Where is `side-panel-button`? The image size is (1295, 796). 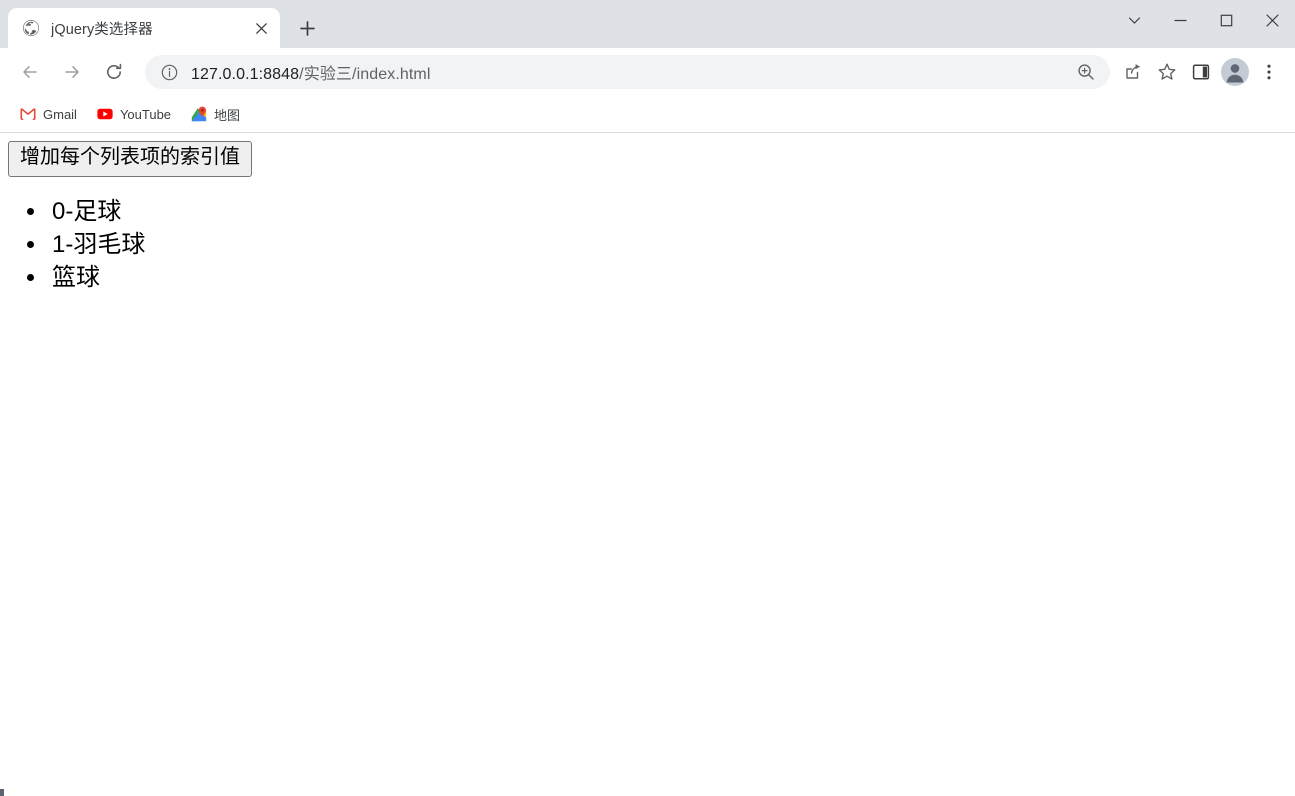
side-panel-button is located at coordinates (1201, 72).